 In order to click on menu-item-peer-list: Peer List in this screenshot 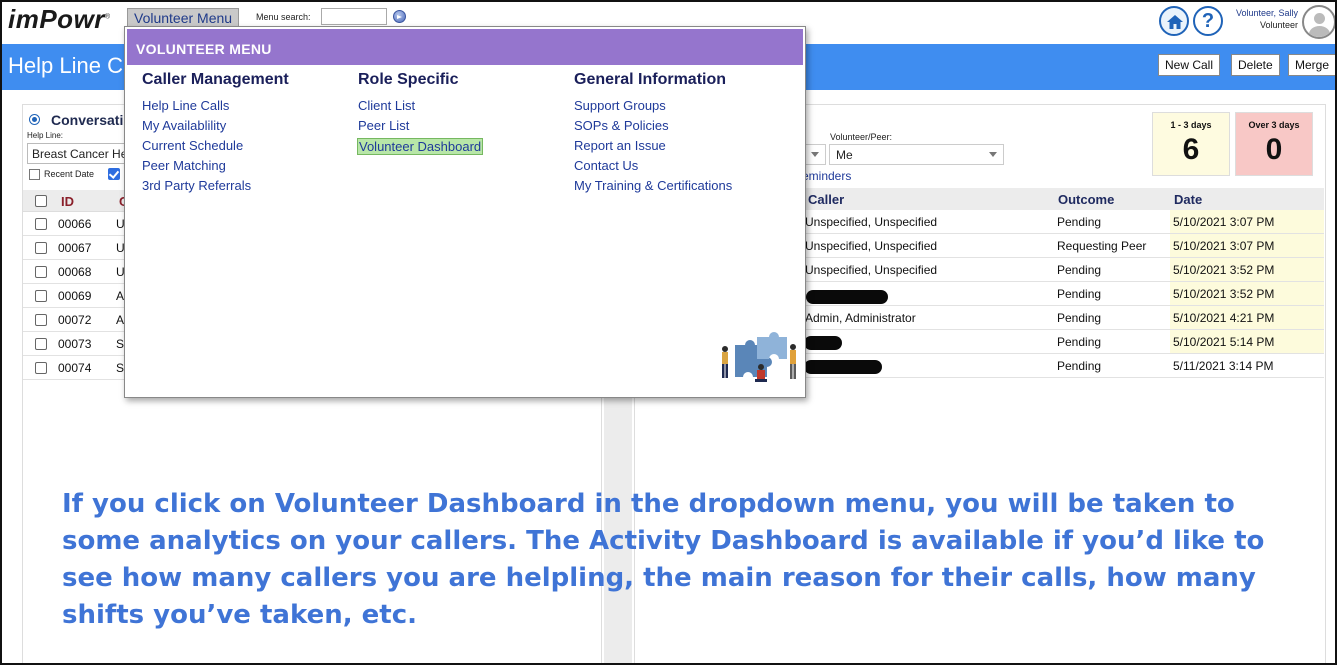, I will do `click(420, 126)`.